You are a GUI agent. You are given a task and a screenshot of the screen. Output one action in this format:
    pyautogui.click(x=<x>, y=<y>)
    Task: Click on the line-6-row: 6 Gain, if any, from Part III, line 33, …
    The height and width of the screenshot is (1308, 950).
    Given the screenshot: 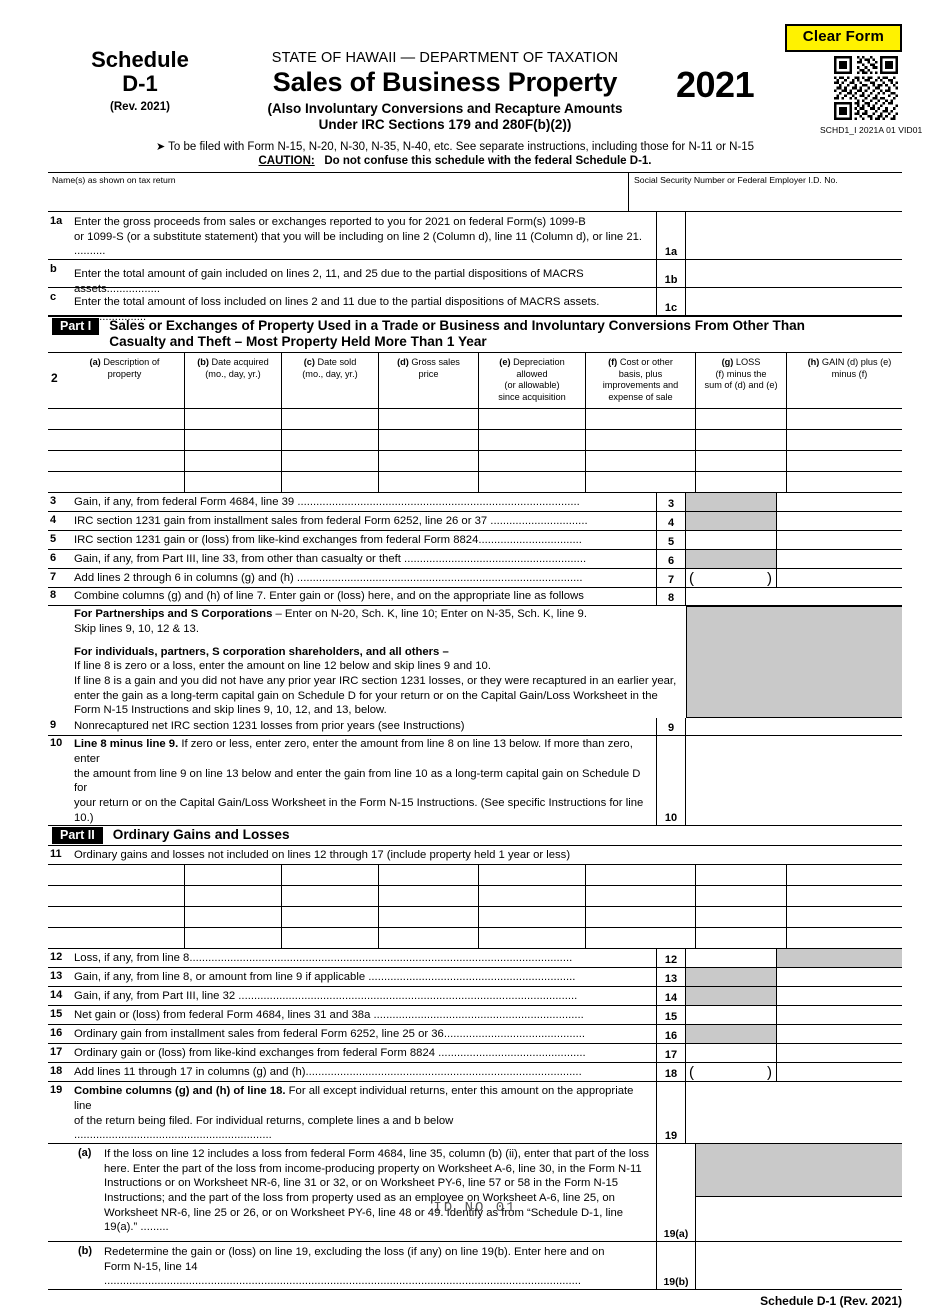 What is the action you would take?
    pyautogui.click(x=475, y=560)
    